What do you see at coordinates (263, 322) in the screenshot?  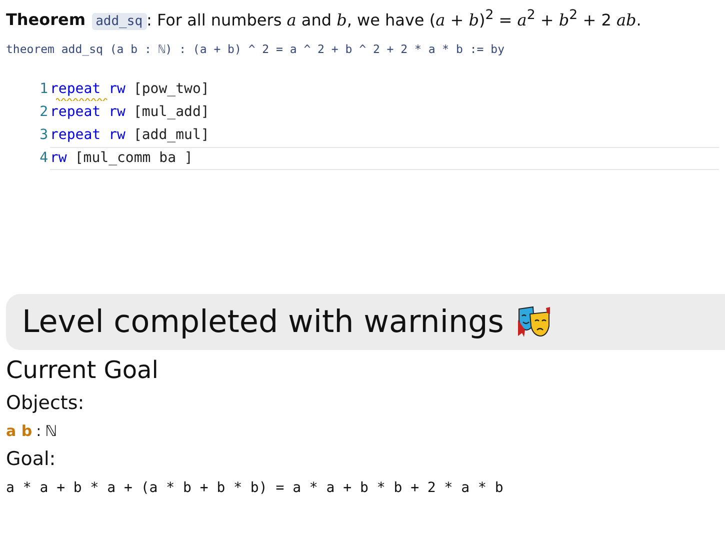 I see `banner-text: Level completed with warnings` at bounding box center [263, 322].